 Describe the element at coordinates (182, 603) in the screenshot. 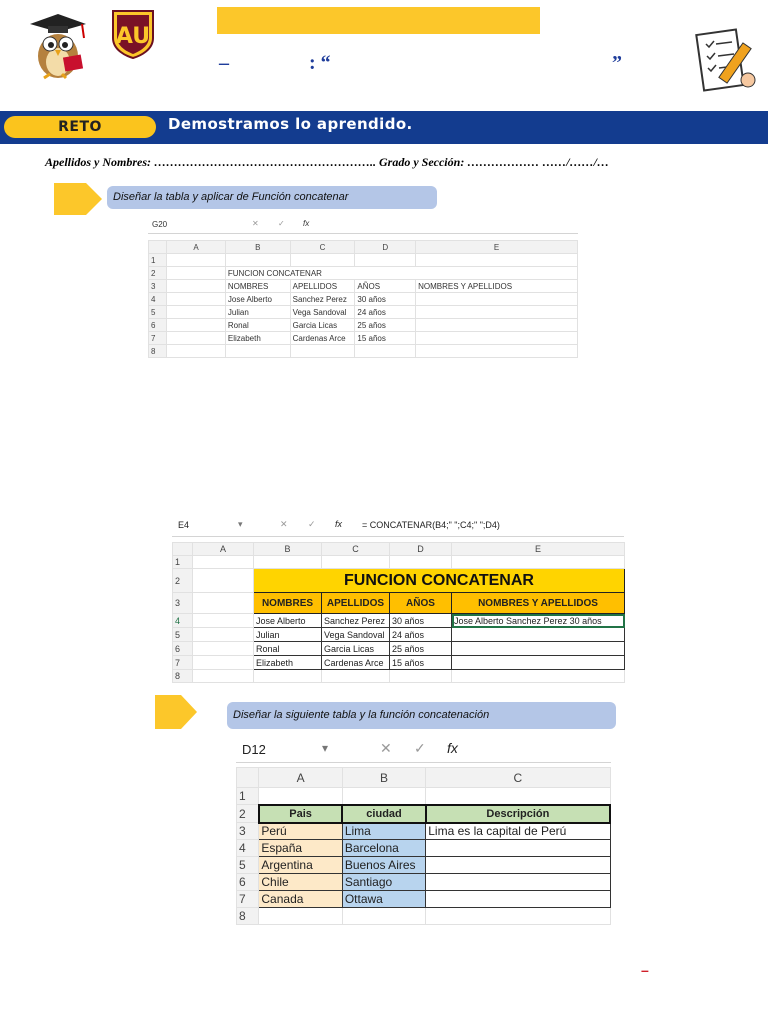

I see `row-header: 3` at that location.